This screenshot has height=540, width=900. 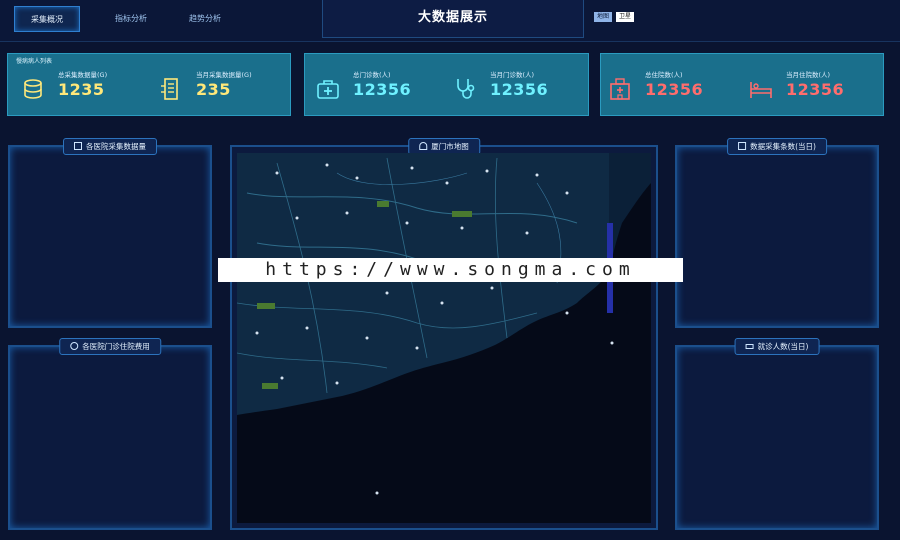 I want to click on panel-title: 各医院门诊住院费用, so click(x=116, y=346).